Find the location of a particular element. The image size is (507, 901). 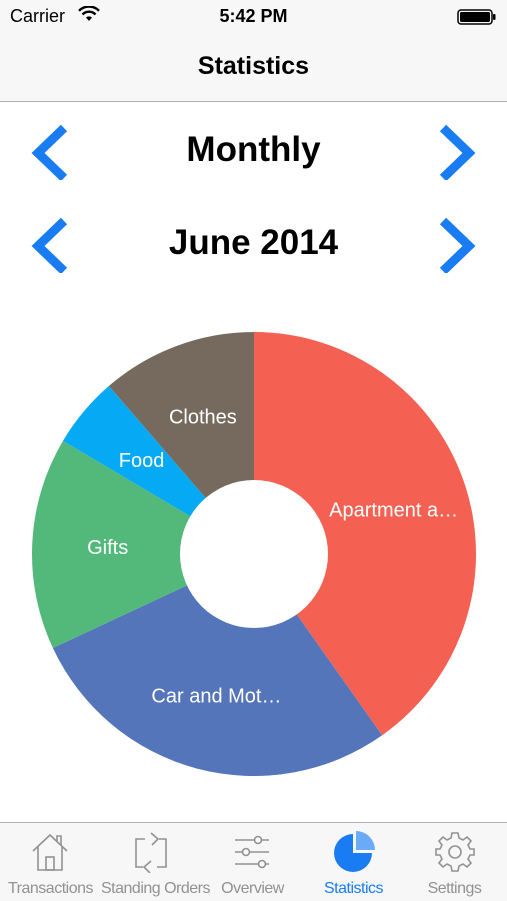

next-month-button is located at coordinates (458, 245).